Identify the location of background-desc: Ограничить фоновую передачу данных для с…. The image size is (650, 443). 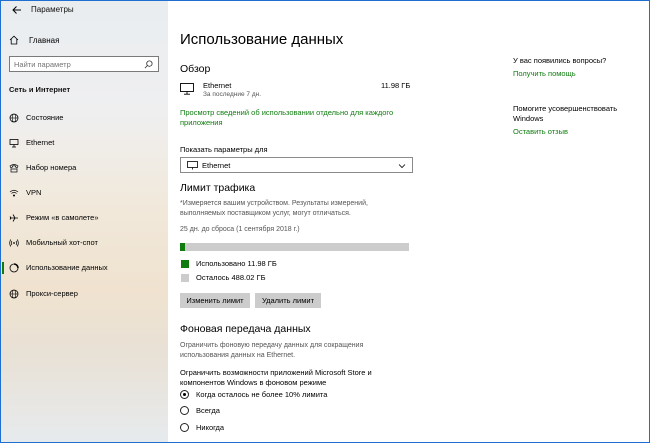
(271, 351).